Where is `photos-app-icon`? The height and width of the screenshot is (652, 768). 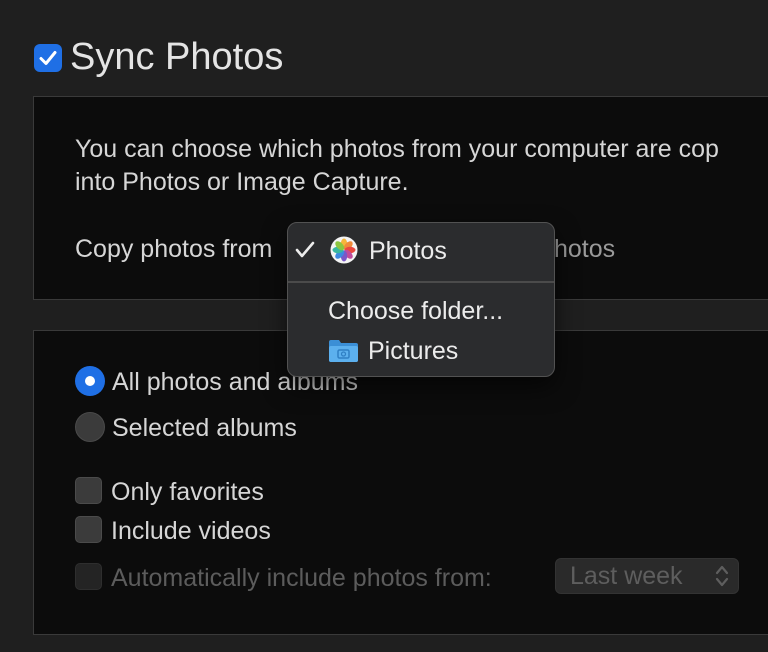 photos-app-icon is located at coordinates (344, 250).